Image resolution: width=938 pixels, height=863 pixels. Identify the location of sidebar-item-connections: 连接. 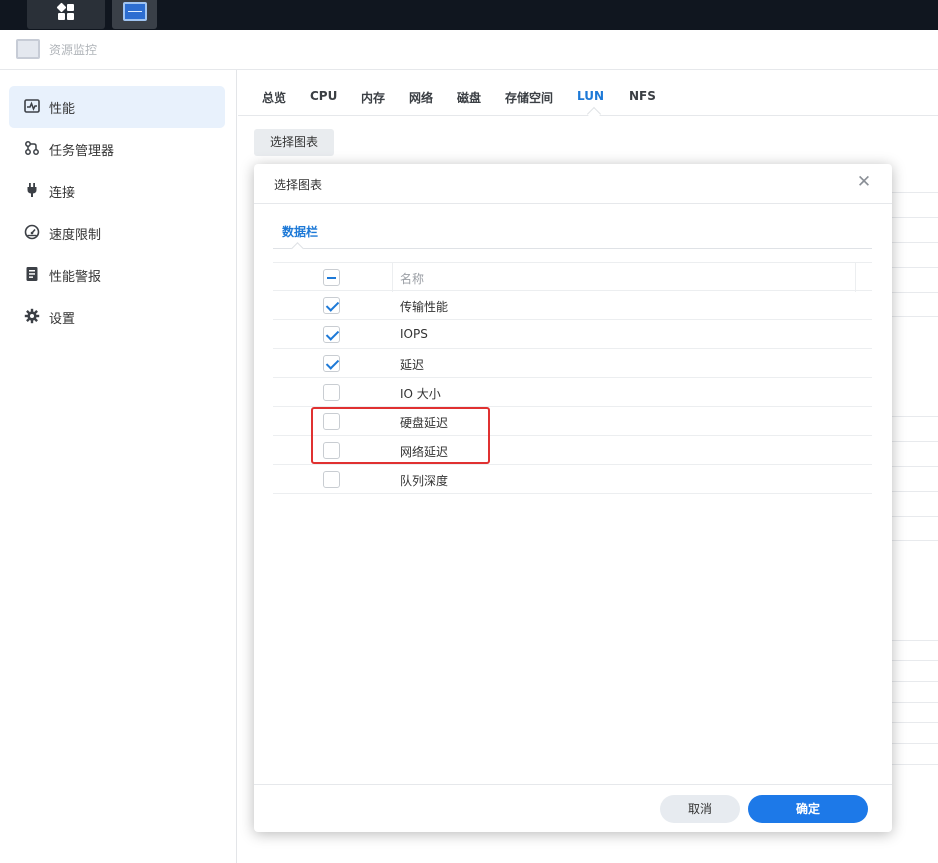
(117, 191).